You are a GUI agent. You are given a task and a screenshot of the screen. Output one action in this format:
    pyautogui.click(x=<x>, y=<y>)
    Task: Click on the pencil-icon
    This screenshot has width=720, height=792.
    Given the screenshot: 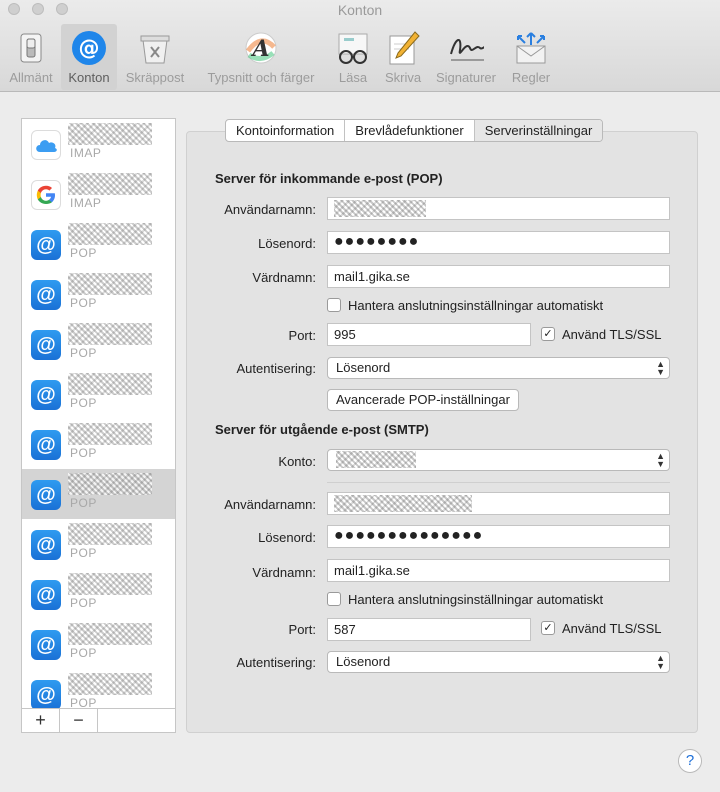 What is the action you would take?
    pyautogui.click(x=403, y=48)
    